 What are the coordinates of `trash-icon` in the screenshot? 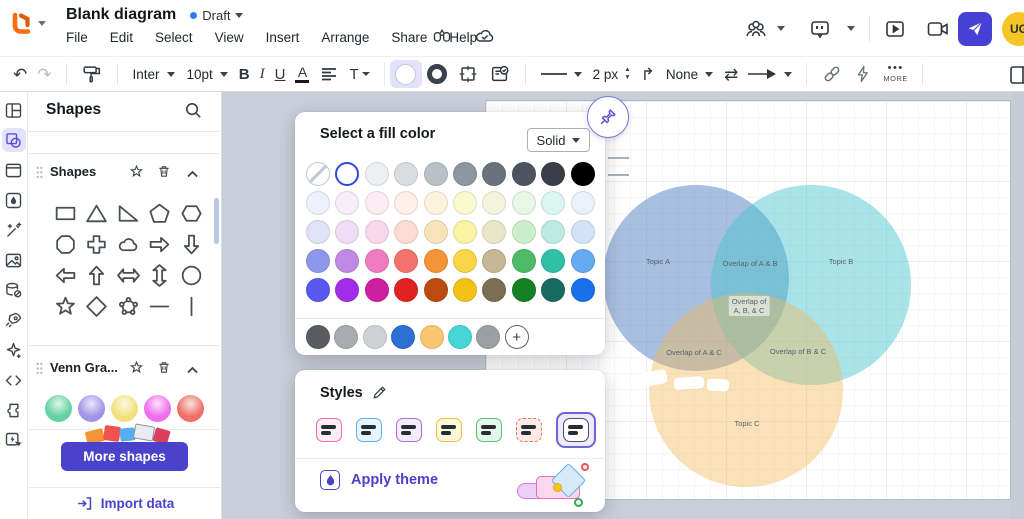 It's located at (164, 370).